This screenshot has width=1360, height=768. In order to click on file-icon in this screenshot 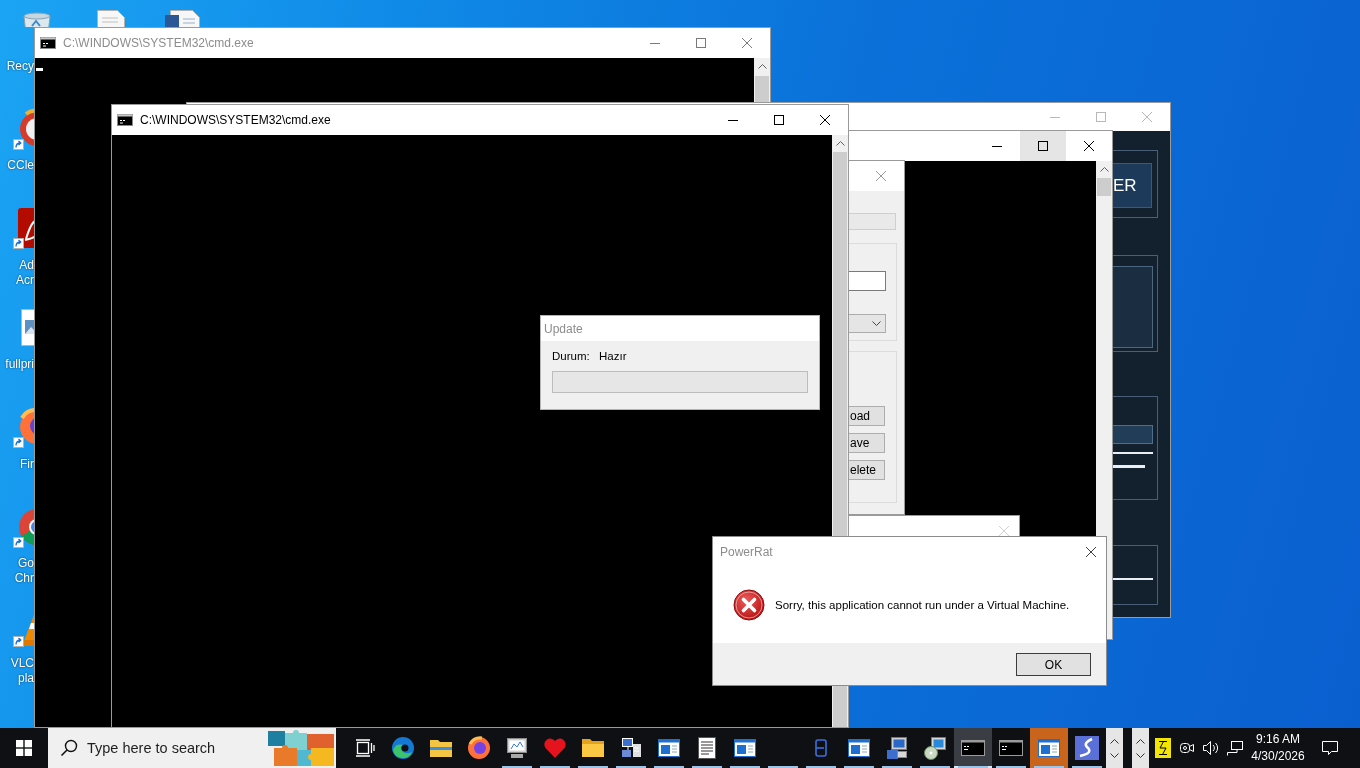, I will do `click(821, 748)`.